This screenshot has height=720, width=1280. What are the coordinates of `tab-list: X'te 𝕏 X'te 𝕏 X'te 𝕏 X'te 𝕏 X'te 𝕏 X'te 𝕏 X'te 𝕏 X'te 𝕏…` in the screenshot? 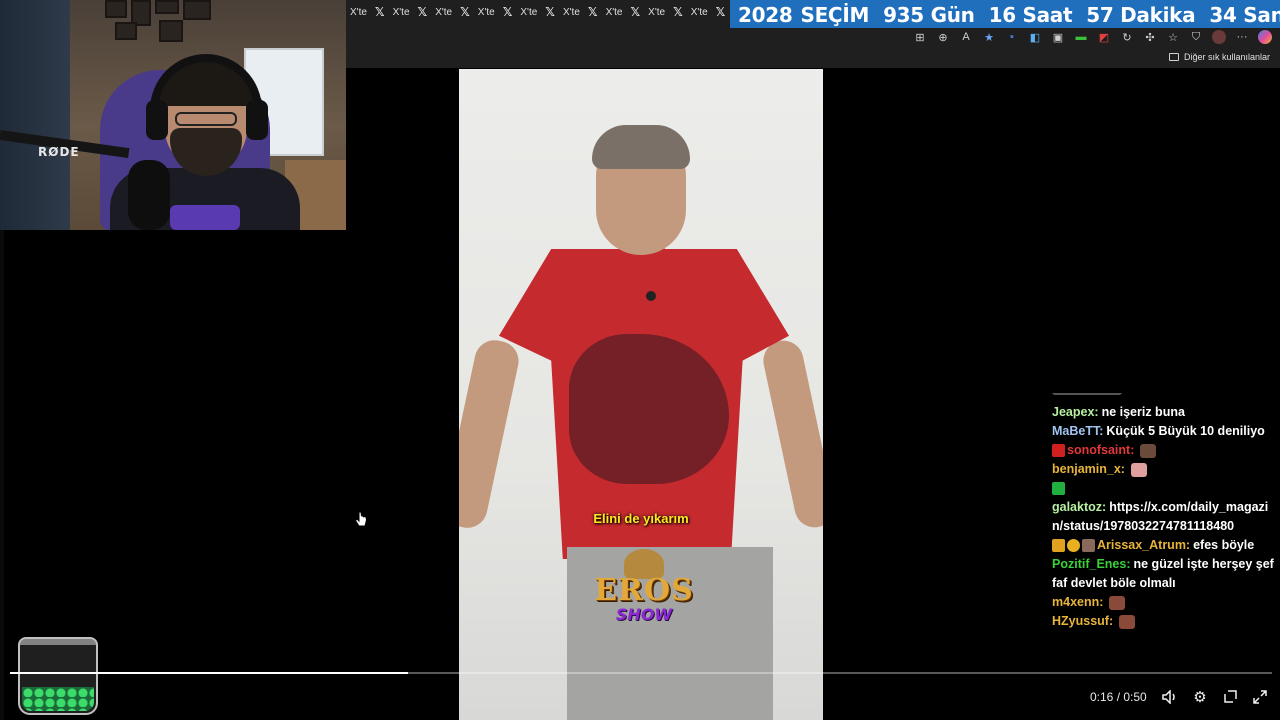 It's located at (539, 12).